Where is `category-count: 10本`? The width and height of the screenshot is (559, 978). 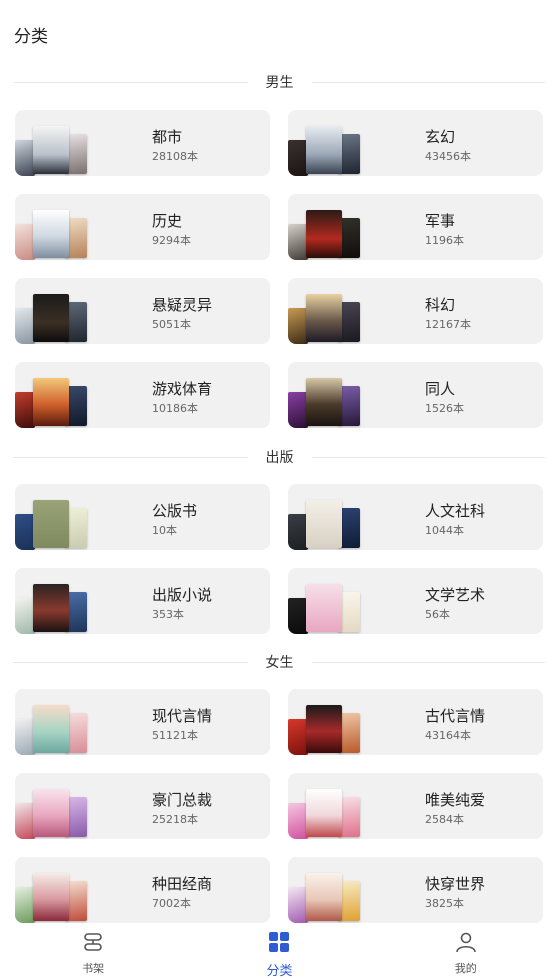 category-count: 10本 is located at coordinates (164, 530).